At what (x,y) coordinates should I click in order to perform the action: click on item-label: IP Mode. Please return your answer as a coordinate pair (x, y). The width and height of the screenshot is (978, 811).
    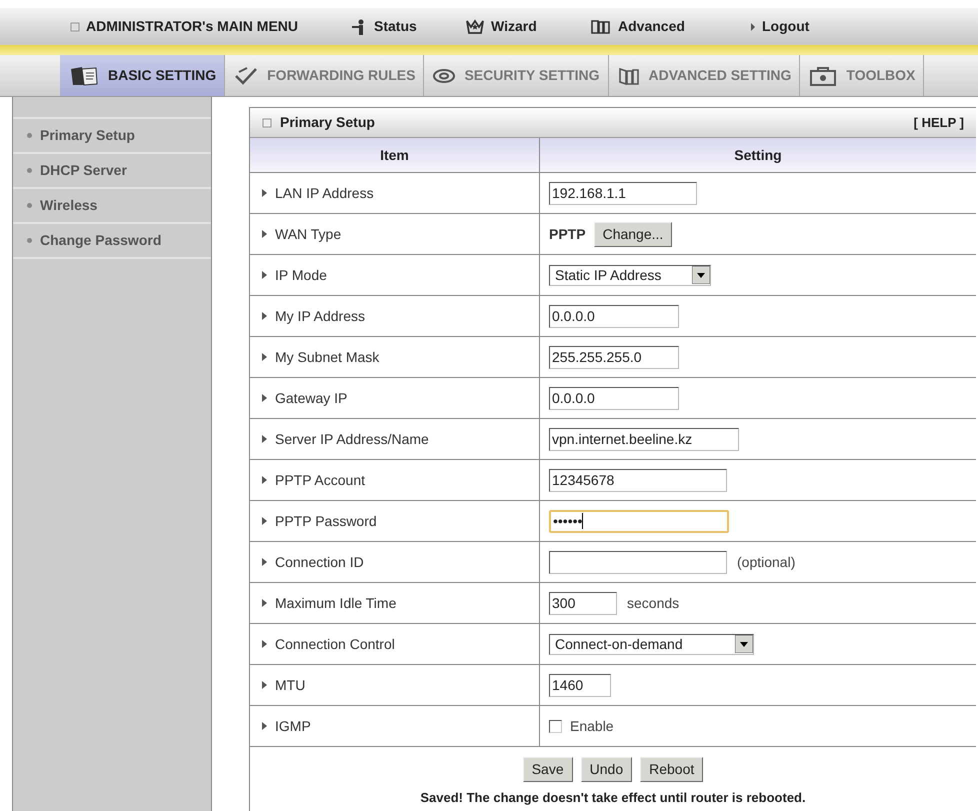
    Looking at the image, I should click on (301, 275).